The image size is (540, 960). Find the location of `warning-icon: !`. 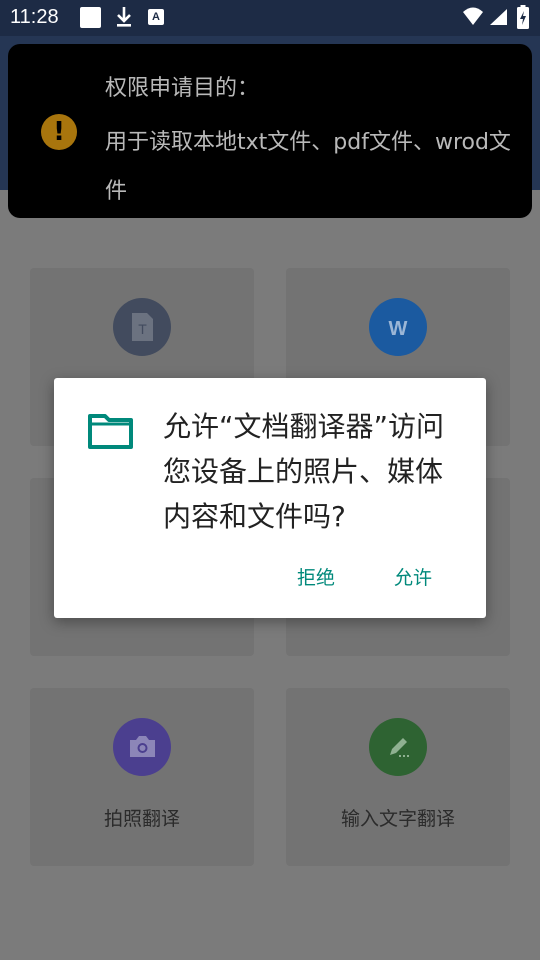

warning-icon: ! is located at coordinates (59, 132).